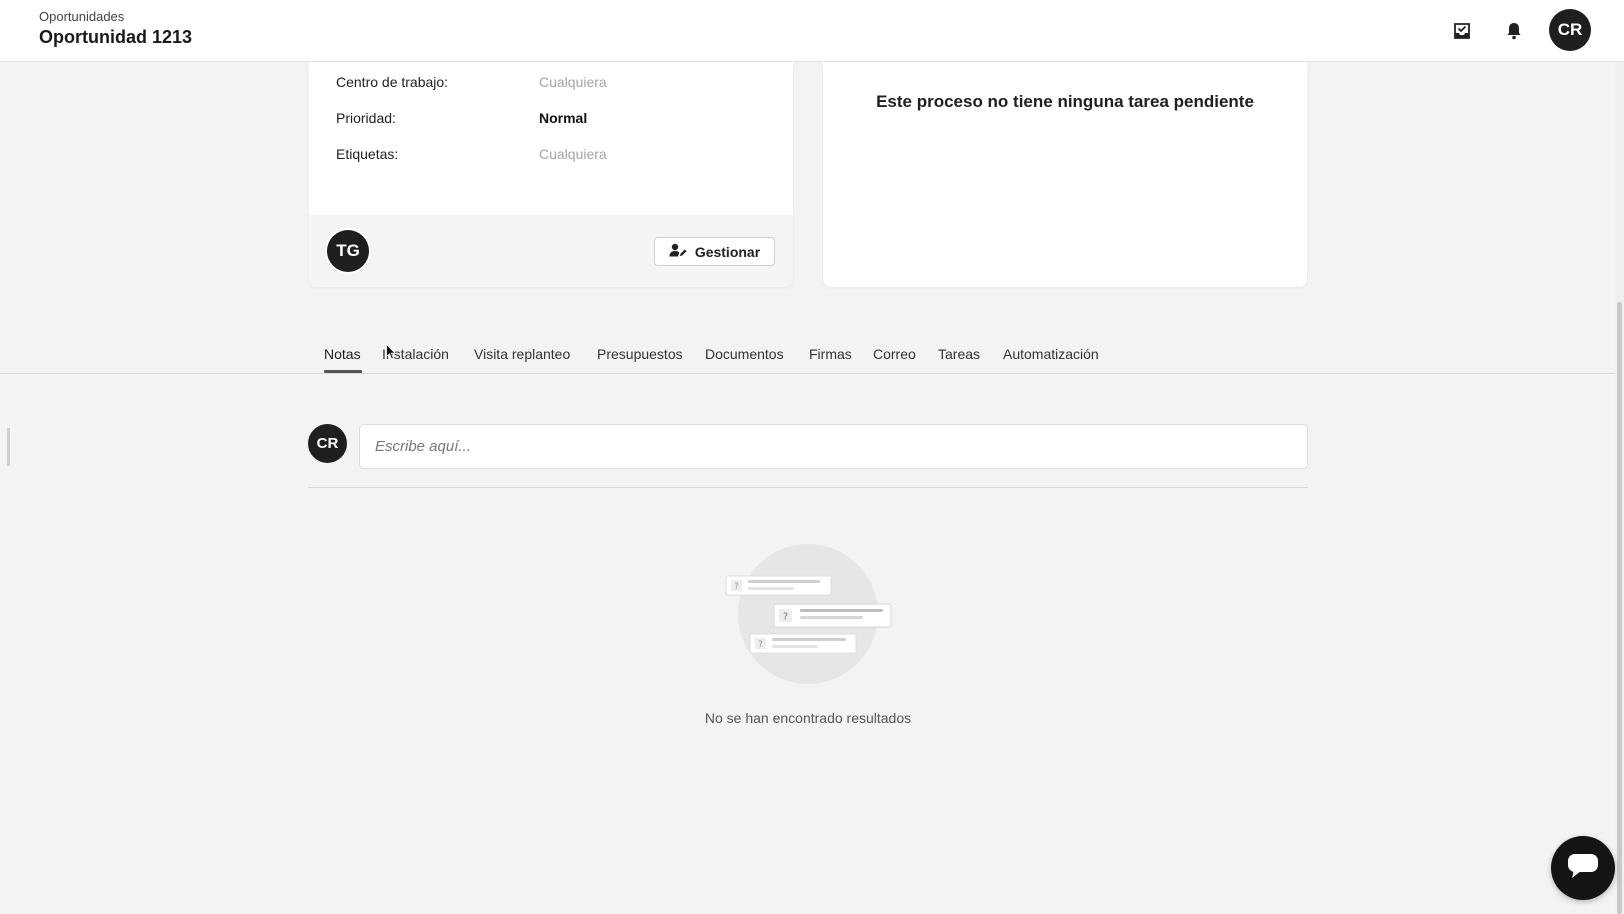 The height and width of the screenshot is (914, 1624). Describe the element at coordinates (894, 354) in the screenshot. I see `tab-correo: Correo` at that location.